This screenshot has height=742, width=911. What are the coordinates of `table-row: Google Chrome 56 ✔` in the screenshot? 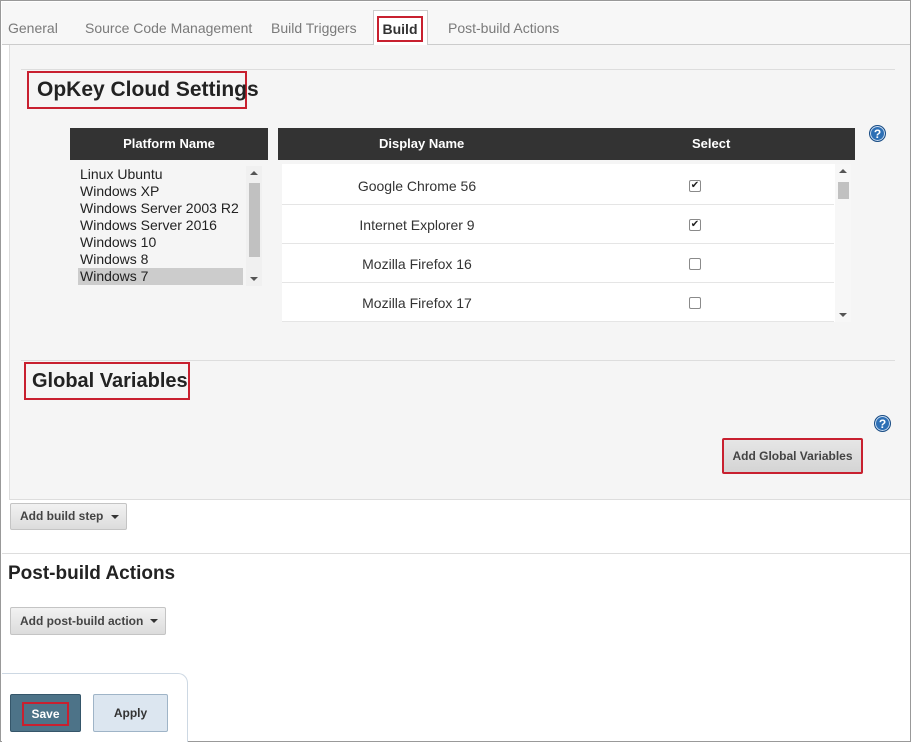 It's located at (558, 185).